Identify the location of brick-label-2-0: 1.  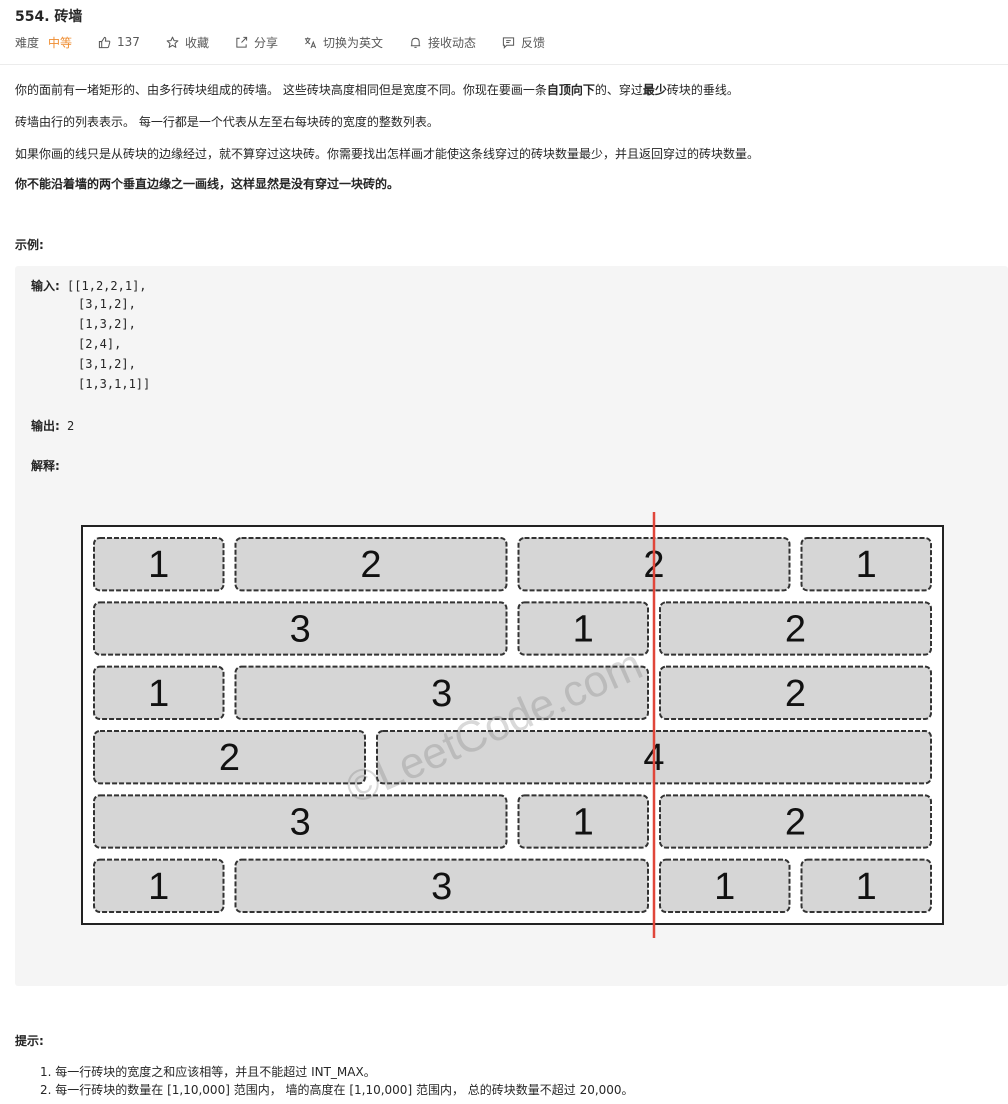
(158, 694).